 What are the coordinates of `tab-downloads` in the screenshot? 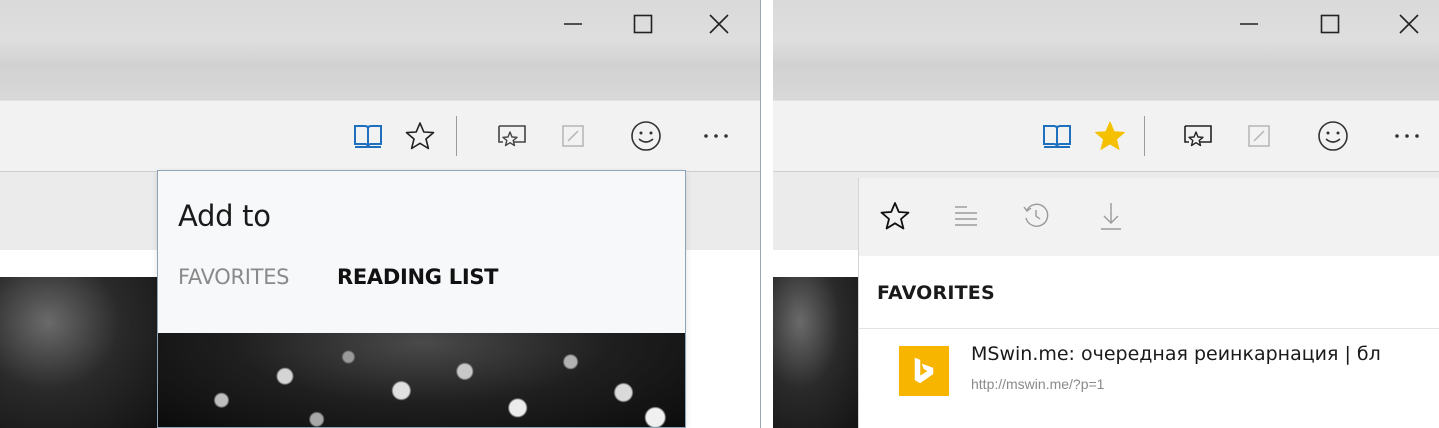 It's located at (1111, 216).